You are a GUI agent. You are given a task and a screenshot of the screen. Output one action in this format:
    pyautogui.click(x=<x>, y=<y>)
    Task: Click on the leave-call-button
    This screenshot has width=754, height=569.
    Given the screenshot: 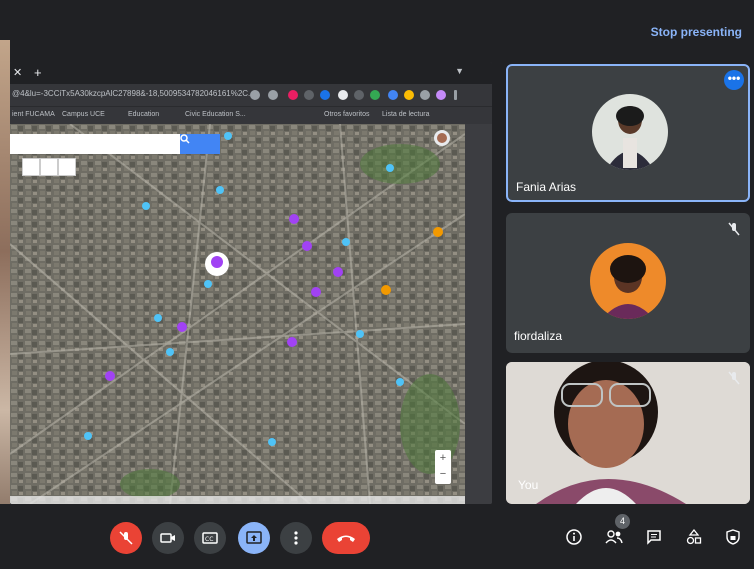 What is the action you would take?
    pyautogui.click(x=346, y=538)
    